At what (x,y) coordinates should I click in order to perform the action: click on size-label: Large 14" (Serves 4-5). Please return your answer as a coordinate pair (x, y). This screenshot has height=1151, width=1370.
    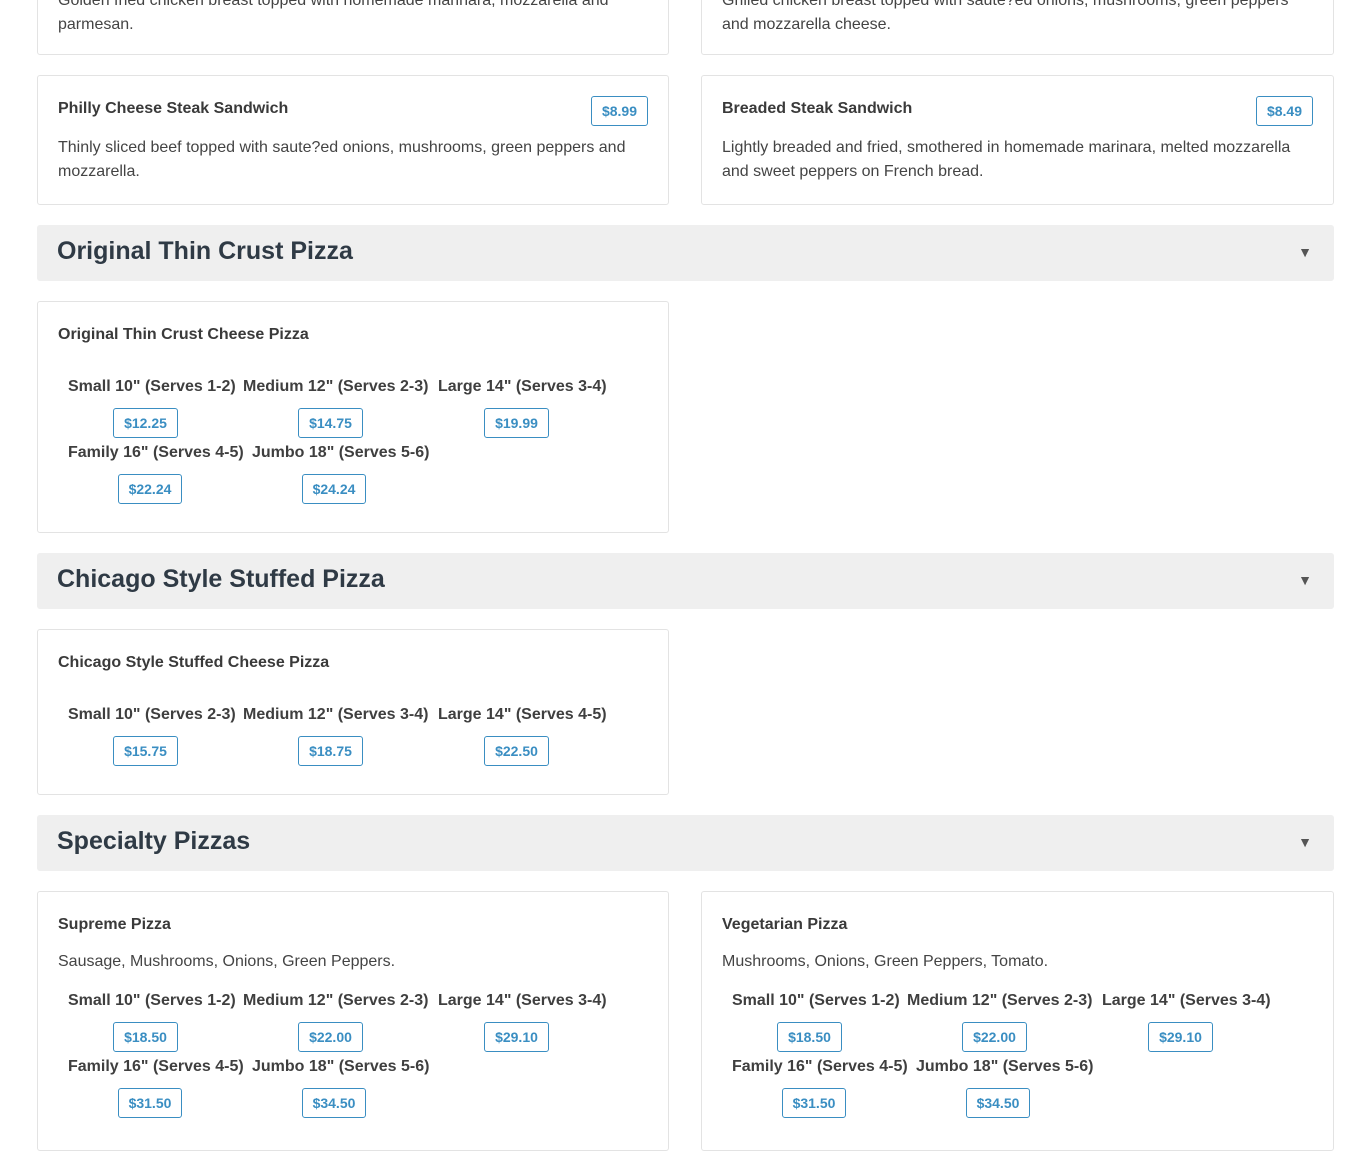
    Looking at the image, I should click on (522, 714).